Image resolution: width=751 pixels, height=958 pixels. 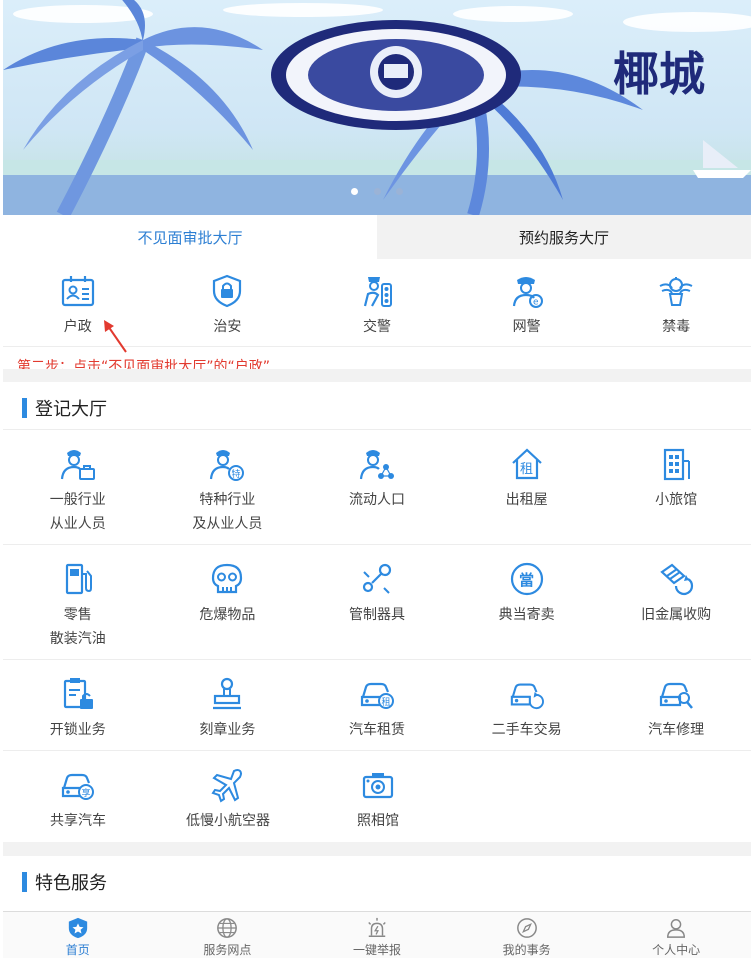 What do you see at coordinates (77, 500) in the screenshot?
I see `service-label-line1: 一般行业` at bounding box center [77, 500].